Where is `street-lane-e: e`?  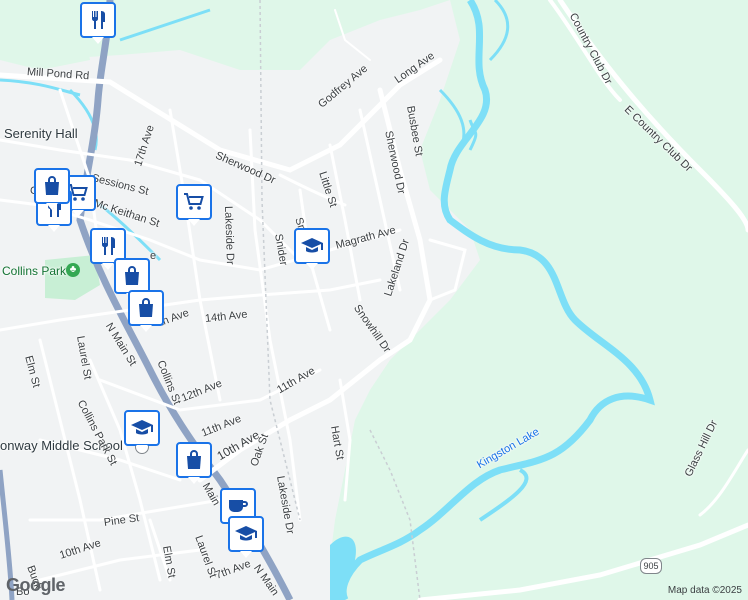
street-lane-e: e is located at coordinates (153, 256).